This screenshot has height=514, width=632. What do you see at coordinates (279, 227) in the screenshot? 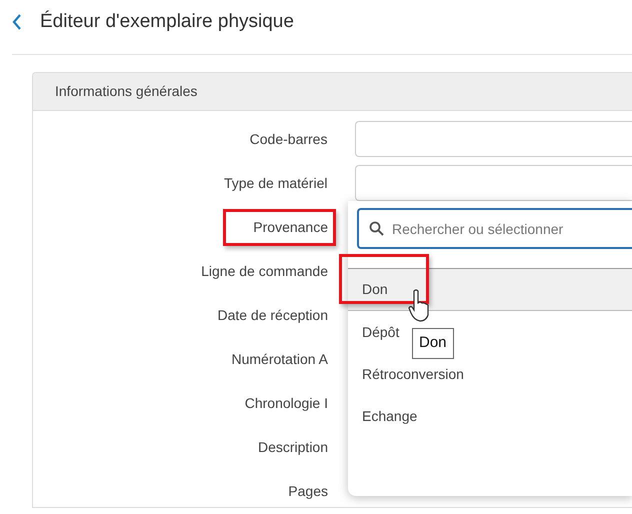
I see `field-label: Provenance` at bounding box center [279, 227].